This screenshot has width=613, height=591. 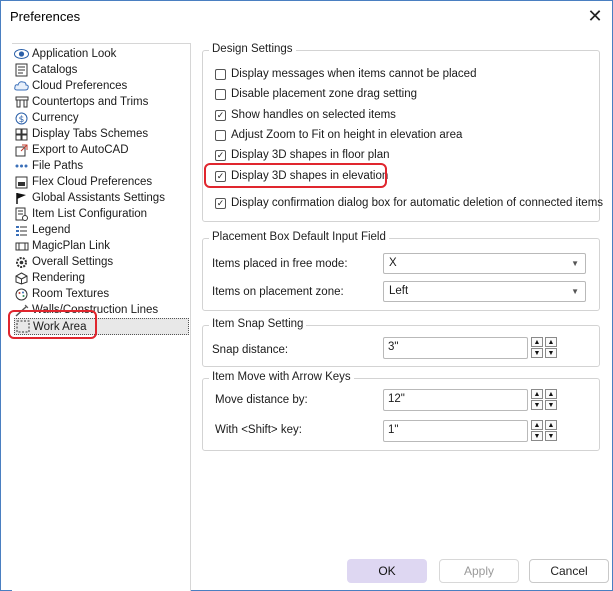 What do you see at coordinates (102, 294) in the screenshot?
I see `tree-item-room-textures: Room Textures` at bounding box center [102, 294].